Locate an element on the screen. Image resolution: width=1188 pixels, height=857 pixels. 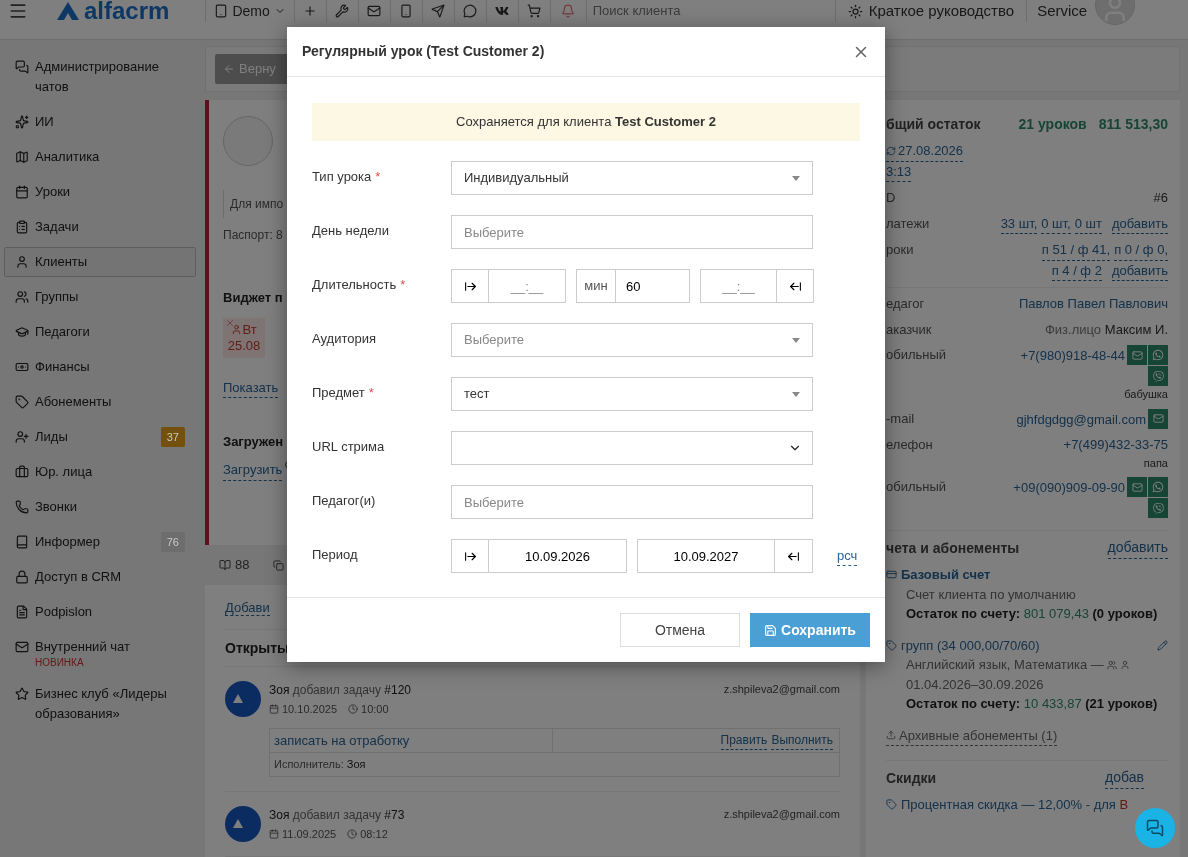
field-label: Длительность is located at coordinates (354, 285).